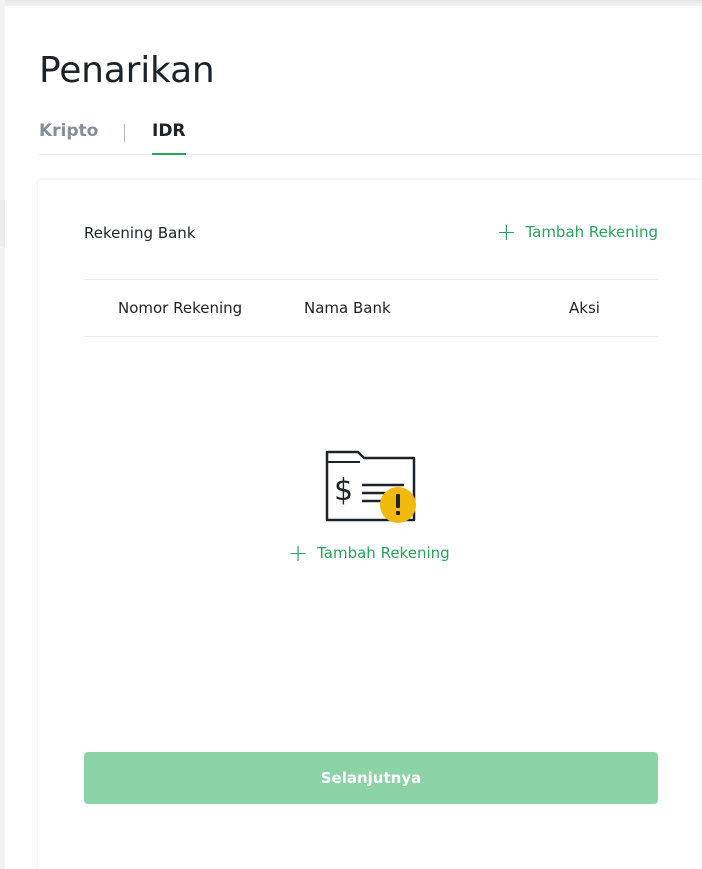  I want to click on column-header-action: Aksi, so click(584, 308).